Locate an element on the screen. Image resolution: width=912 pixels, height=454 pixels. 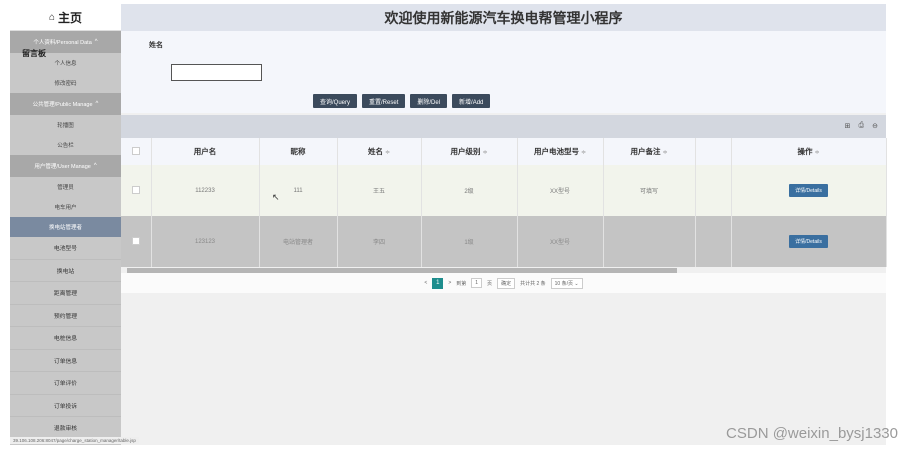
sidebar-item-orders: 订单信息 is located at coordinates (65, 360).